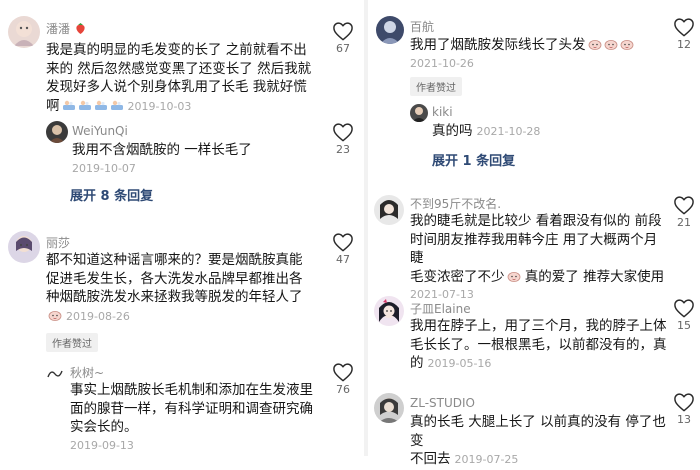 This screenshot has height=470, width=700. I want to click on expand-replies-button: 展开 1 条回复, so click(473, 159).